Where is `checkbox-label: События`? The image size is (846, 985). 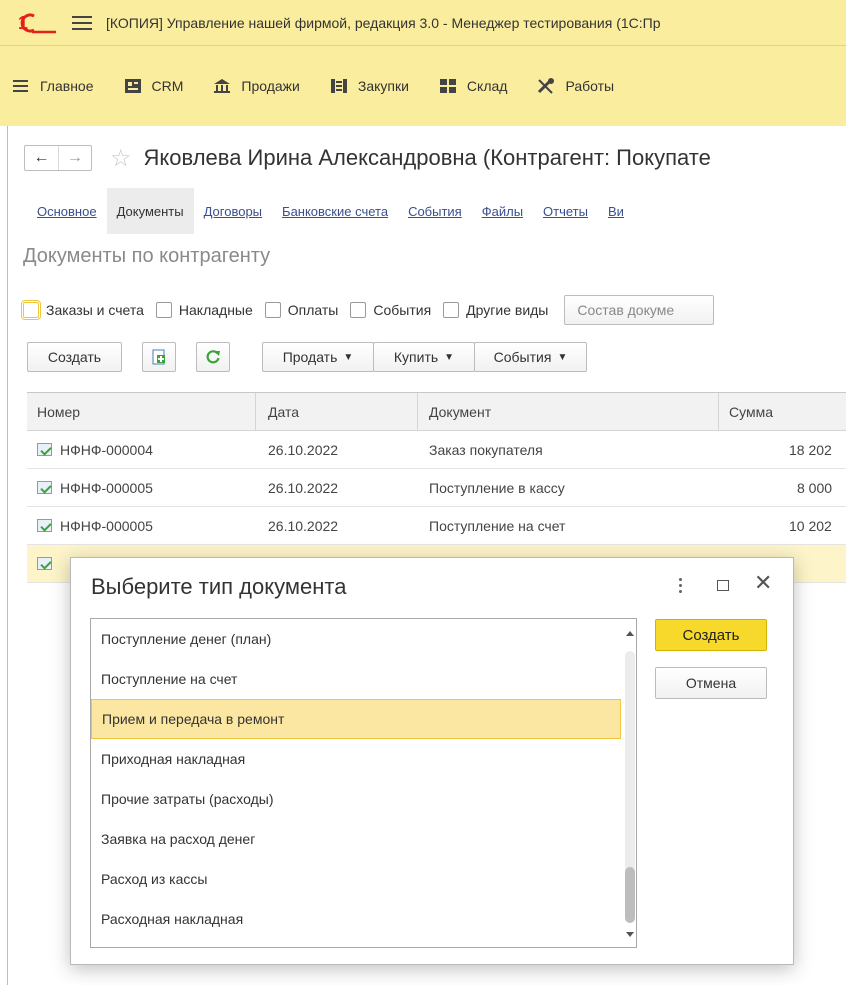
checkbox-label: События is located at coordinates (402, 310).